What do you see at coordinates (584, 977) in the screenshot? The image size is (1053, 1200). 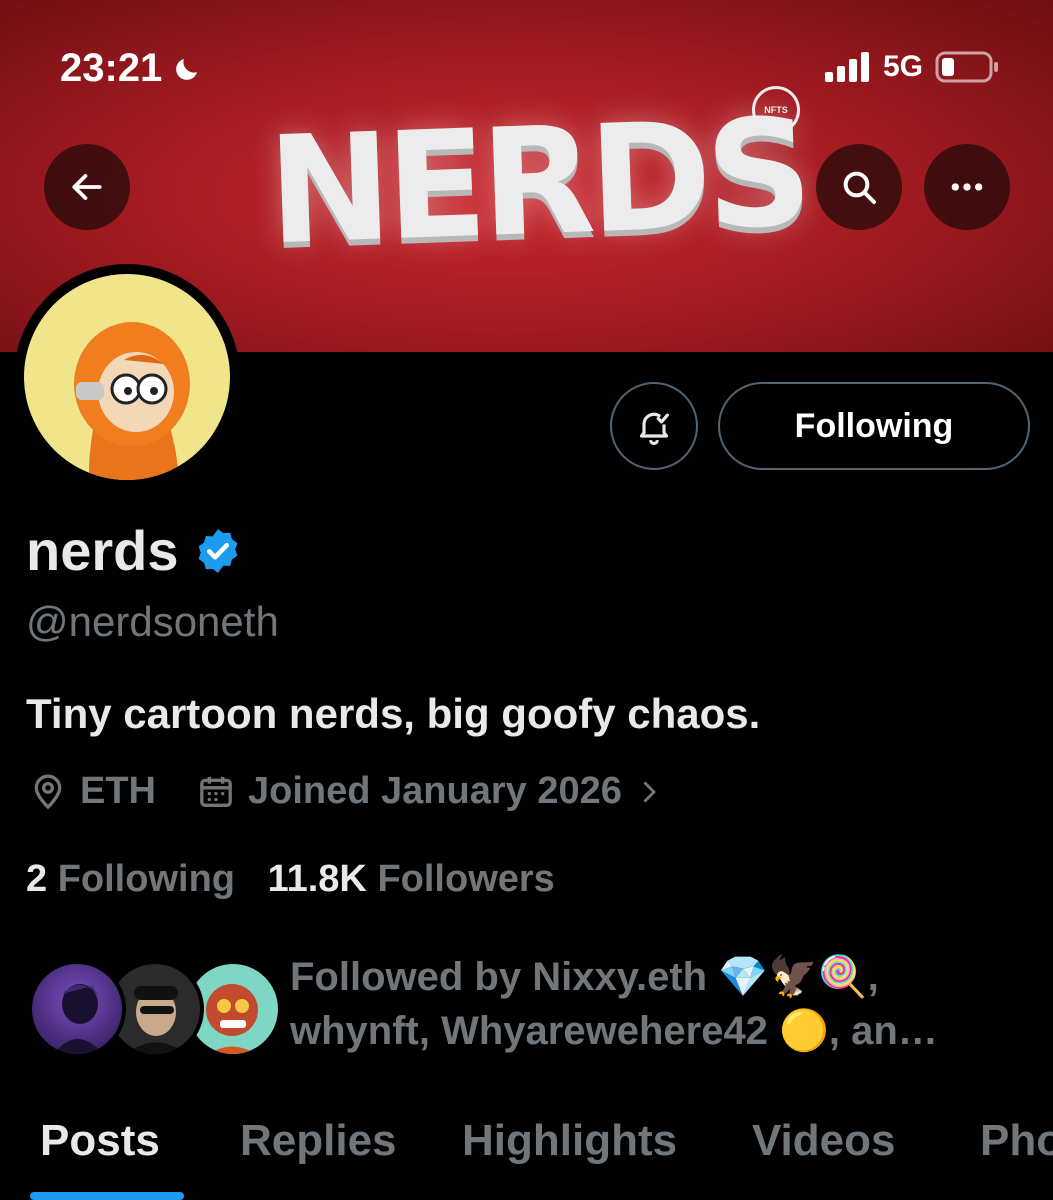 I see `followed-by-line-1: Followed by Nixxy.eth 💎🦅🍭,` at bounding box center [584, 977].